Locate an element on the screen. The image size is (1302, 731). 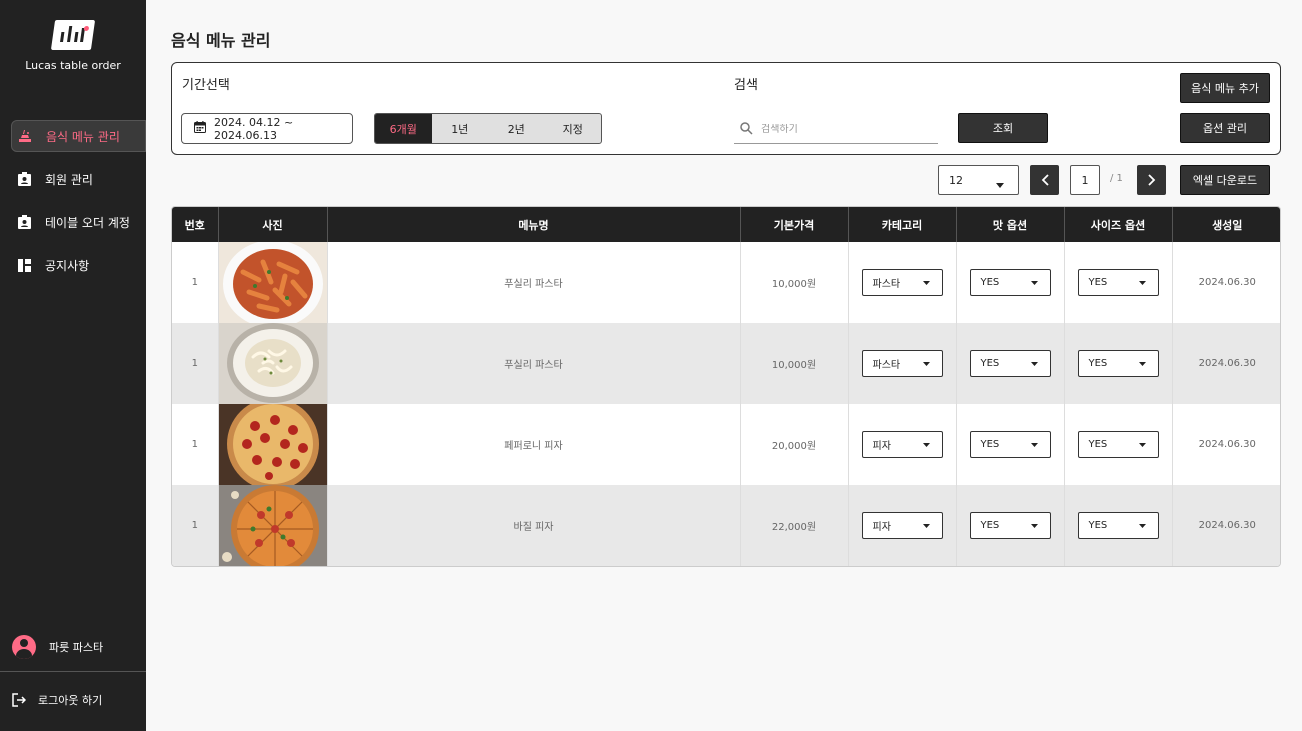
food-menu-icon is located at coordinates (25, 136).